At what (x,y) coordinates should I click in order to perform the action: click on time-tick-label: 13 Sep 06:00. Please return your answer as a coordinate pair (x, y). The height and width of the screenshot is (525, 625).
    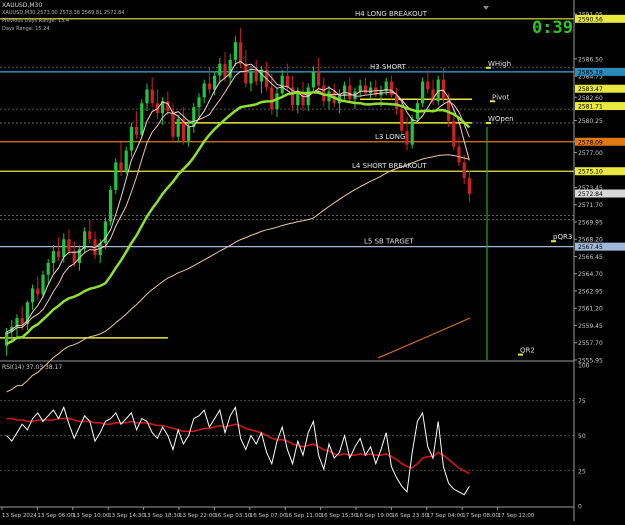
    Looking at the image, I should click on (55, 516).